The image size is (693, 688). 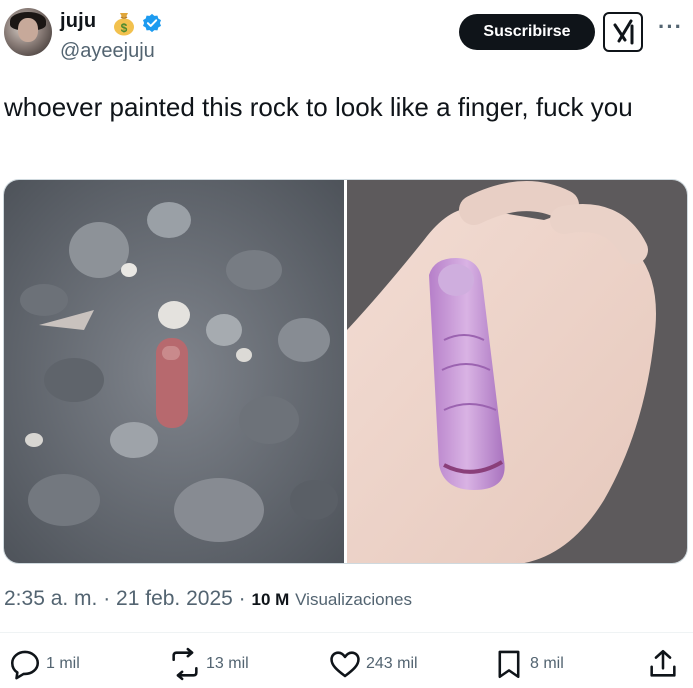 I want to click on subscribe-button: Suscribirse, so click(x=527, y=32).